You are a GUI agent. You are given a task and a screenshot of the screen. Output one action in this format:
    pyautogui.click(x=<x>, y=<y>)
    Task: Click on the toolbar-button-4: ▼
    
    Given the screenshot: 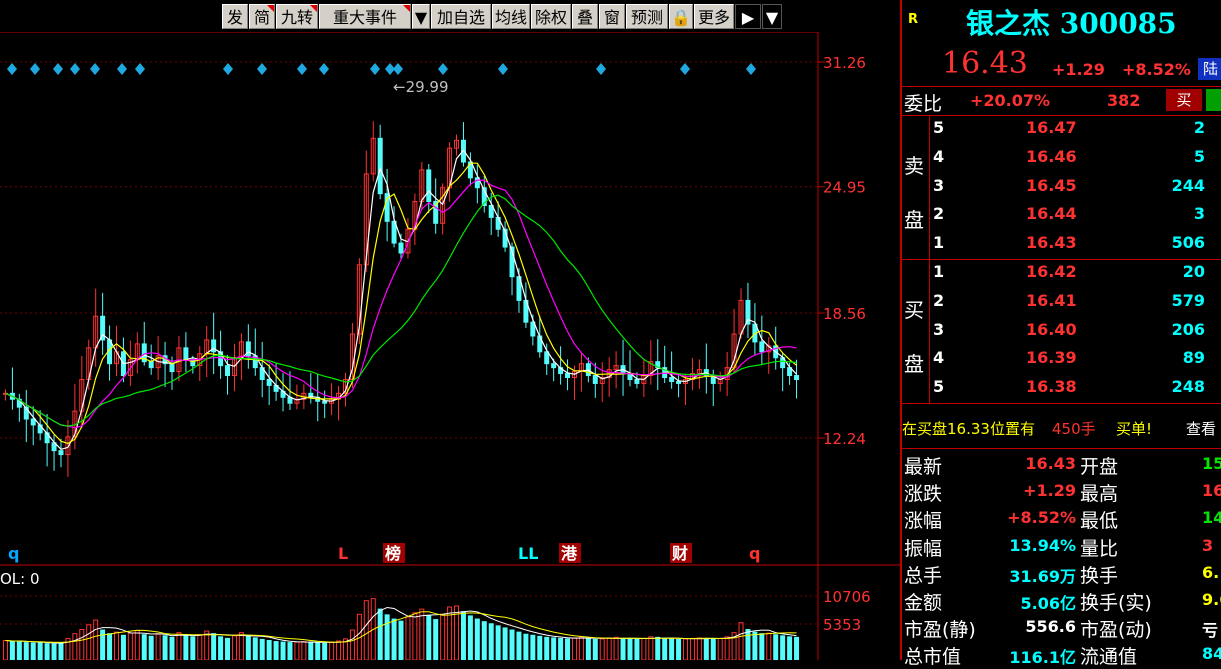 What is the action you would take?
    pyautogui.click(x=421, y=16)
    